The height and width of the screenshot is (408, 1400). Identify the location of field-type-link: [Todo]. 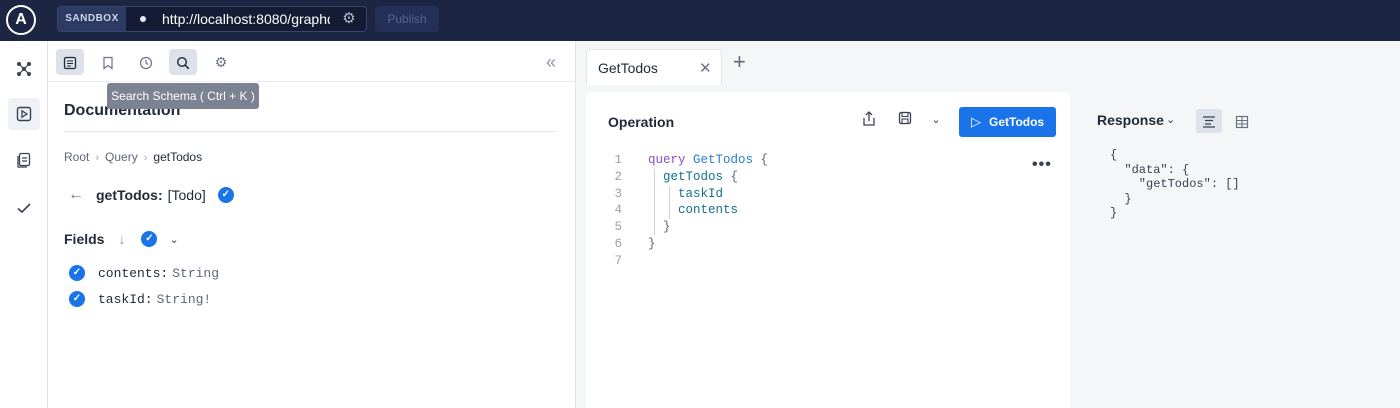
(187, 195).